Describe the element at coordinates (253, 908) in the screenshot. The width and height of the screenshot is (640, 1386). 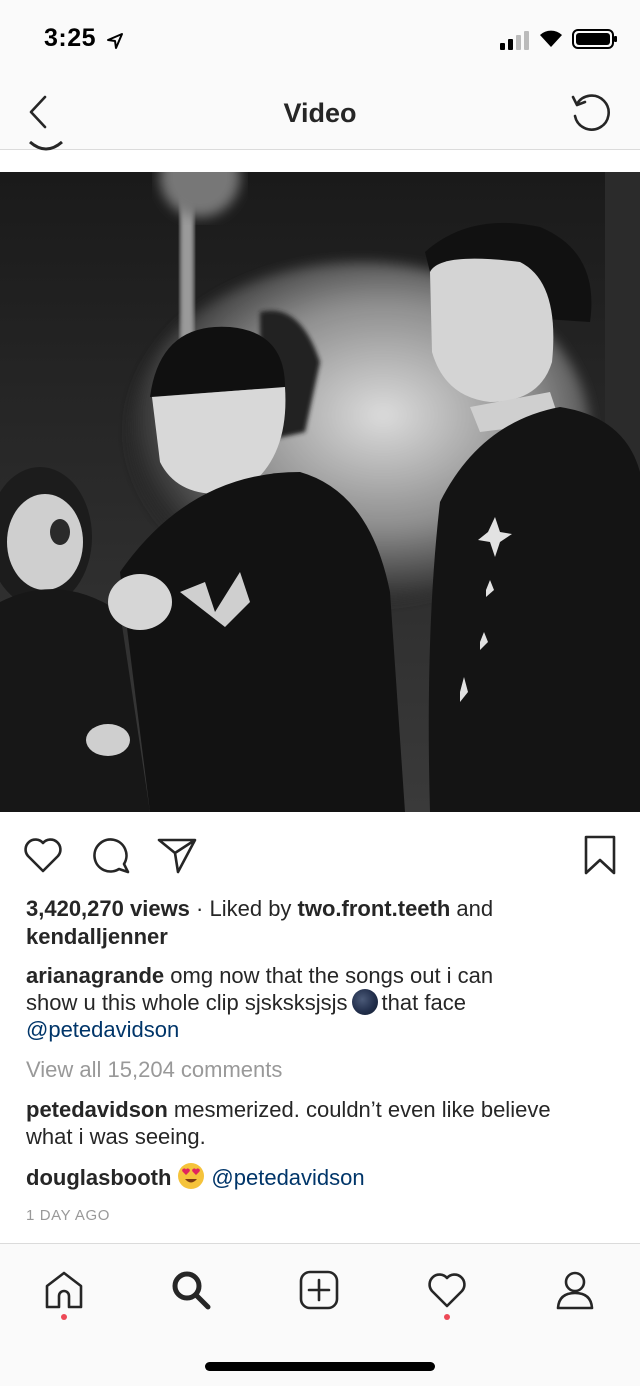
I see `liked-by-prefix: Liked by` at that location.